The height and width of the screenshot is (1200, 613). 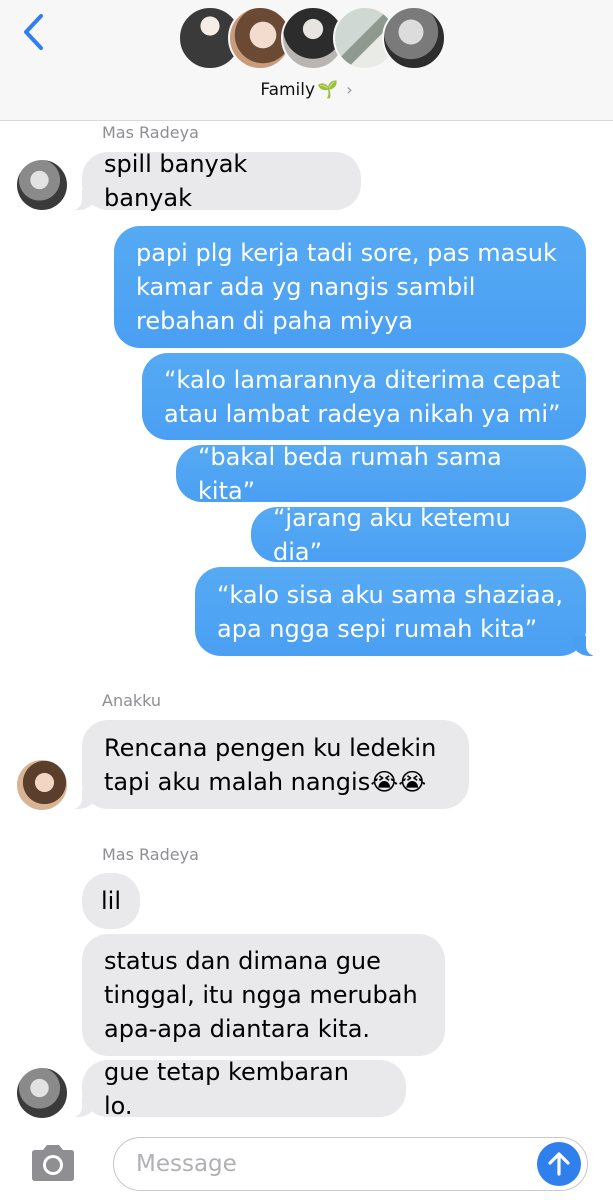 What do you see at coordinates (414, 38) in the screenshot?
I see `member-avatar` at bounding box center [414, 38].